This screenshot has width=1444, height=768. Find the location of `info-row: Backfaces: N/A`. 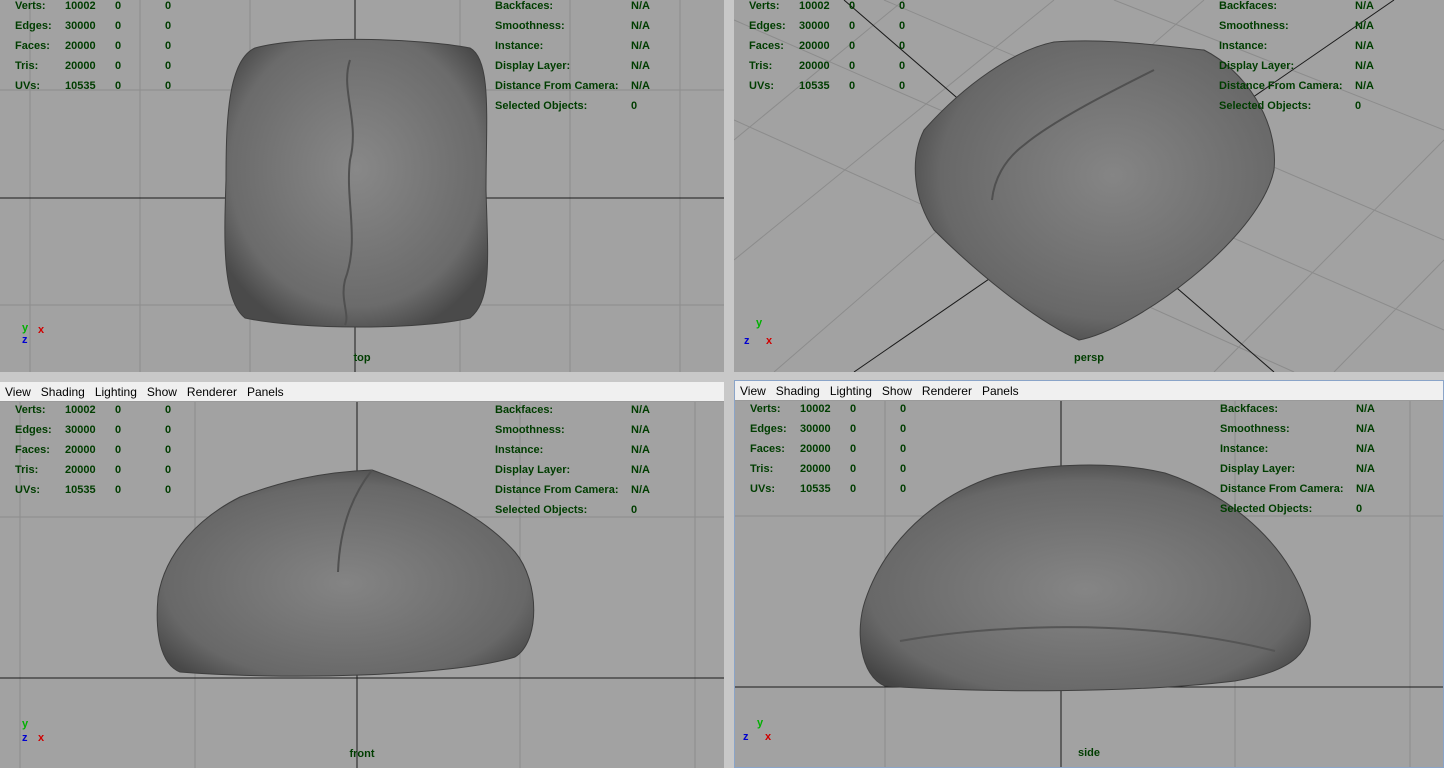

info-row: Backfaces: N/A is located at coordinates (1307, 8).